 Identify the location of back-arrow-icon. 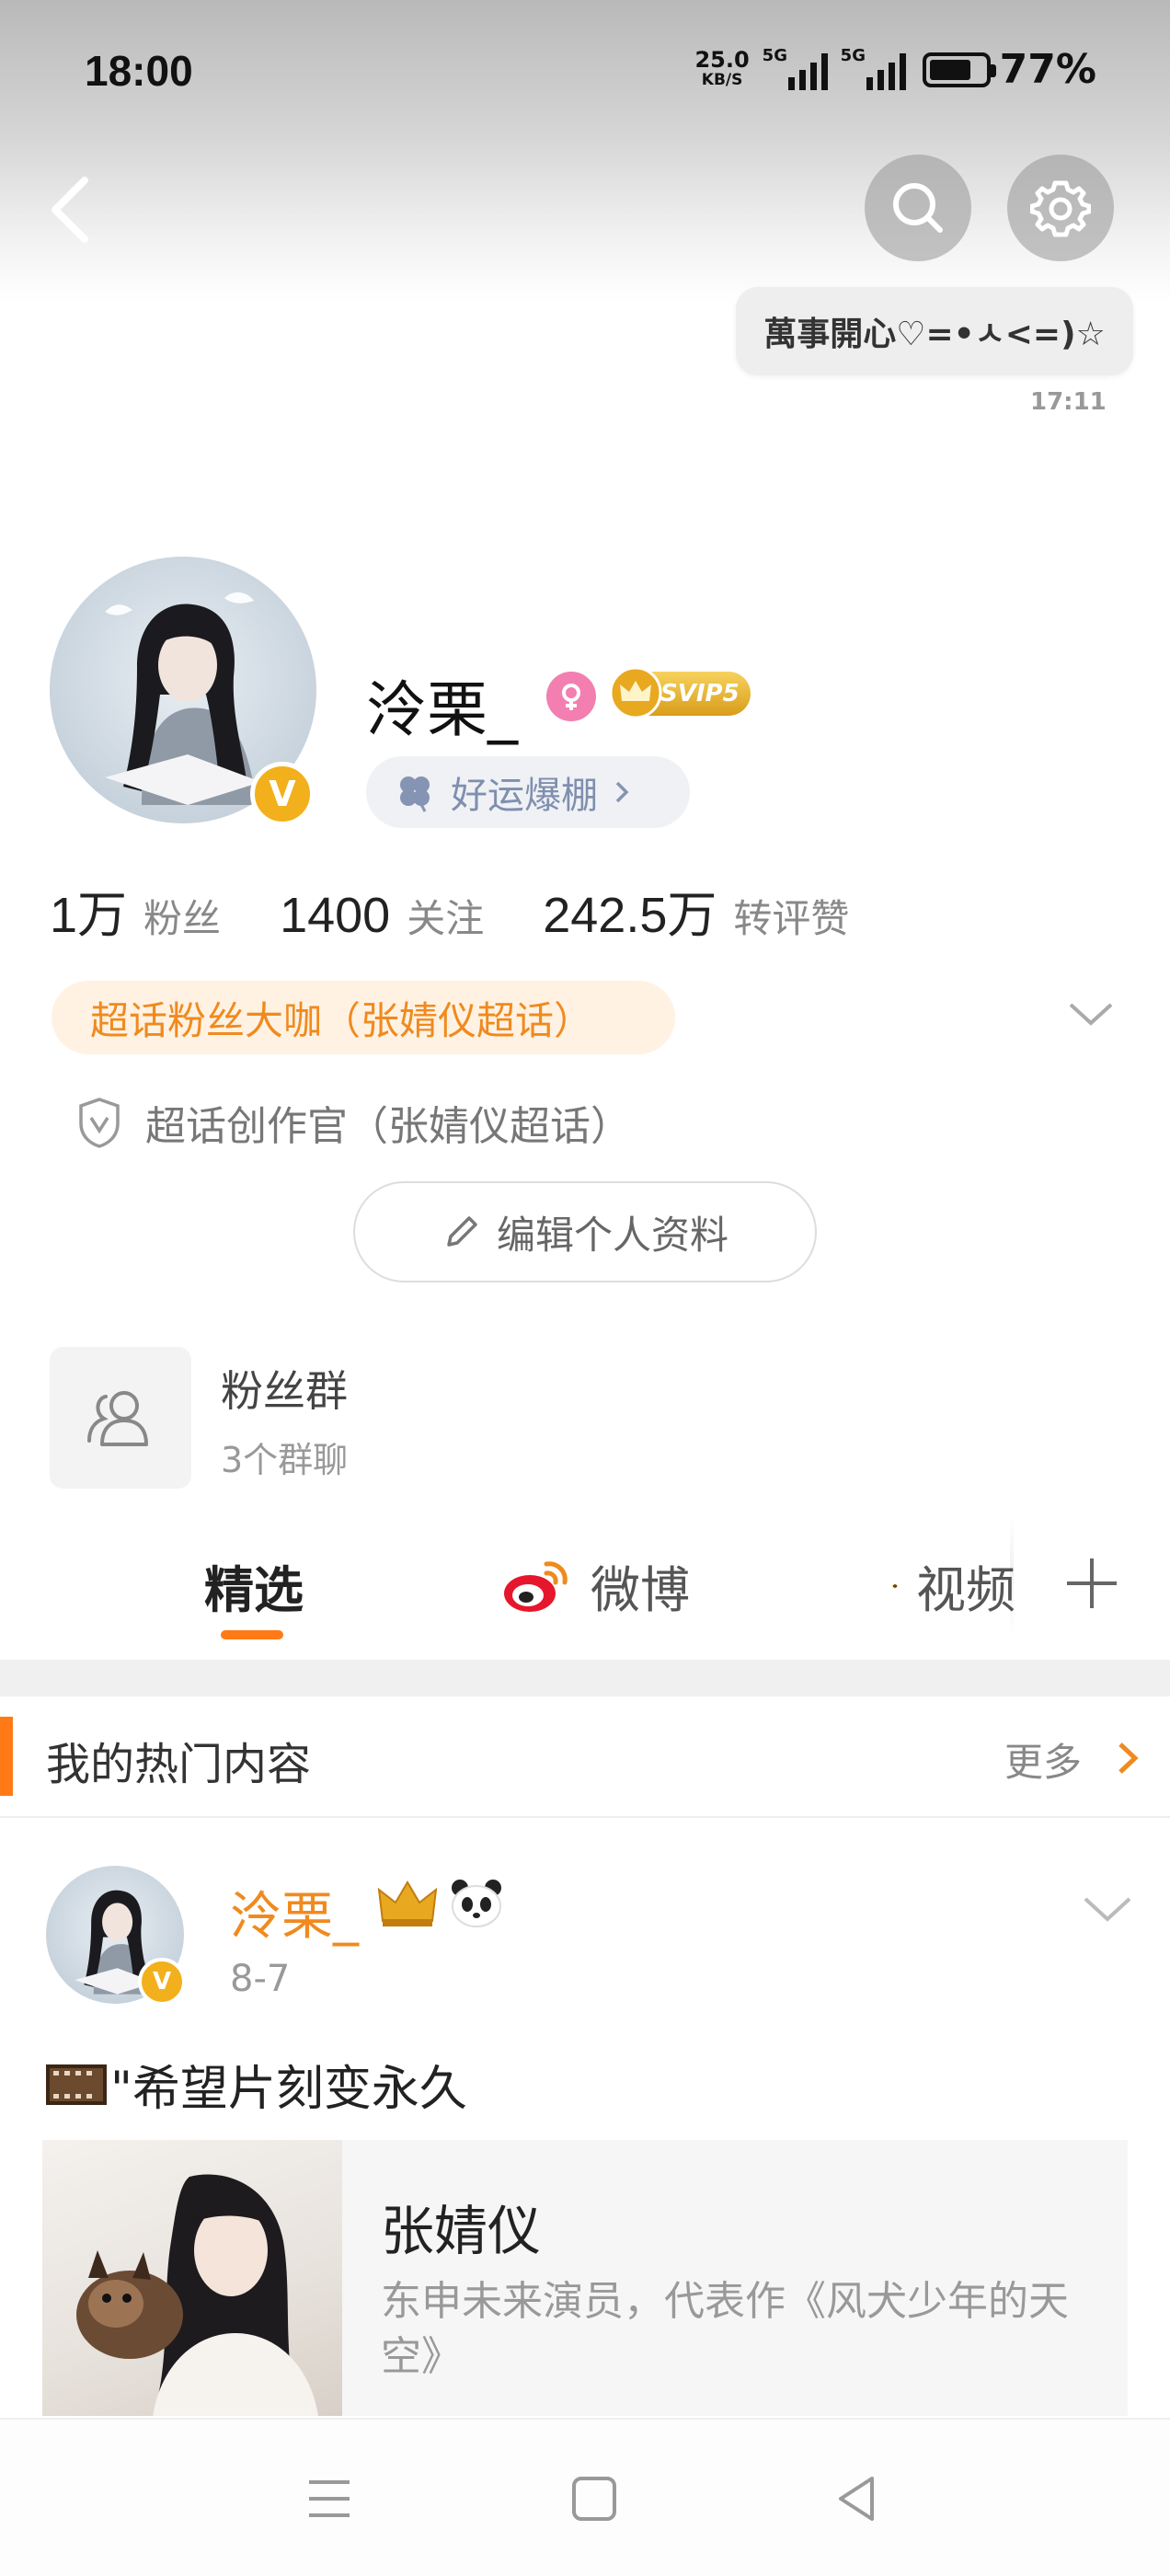
(70, 210).